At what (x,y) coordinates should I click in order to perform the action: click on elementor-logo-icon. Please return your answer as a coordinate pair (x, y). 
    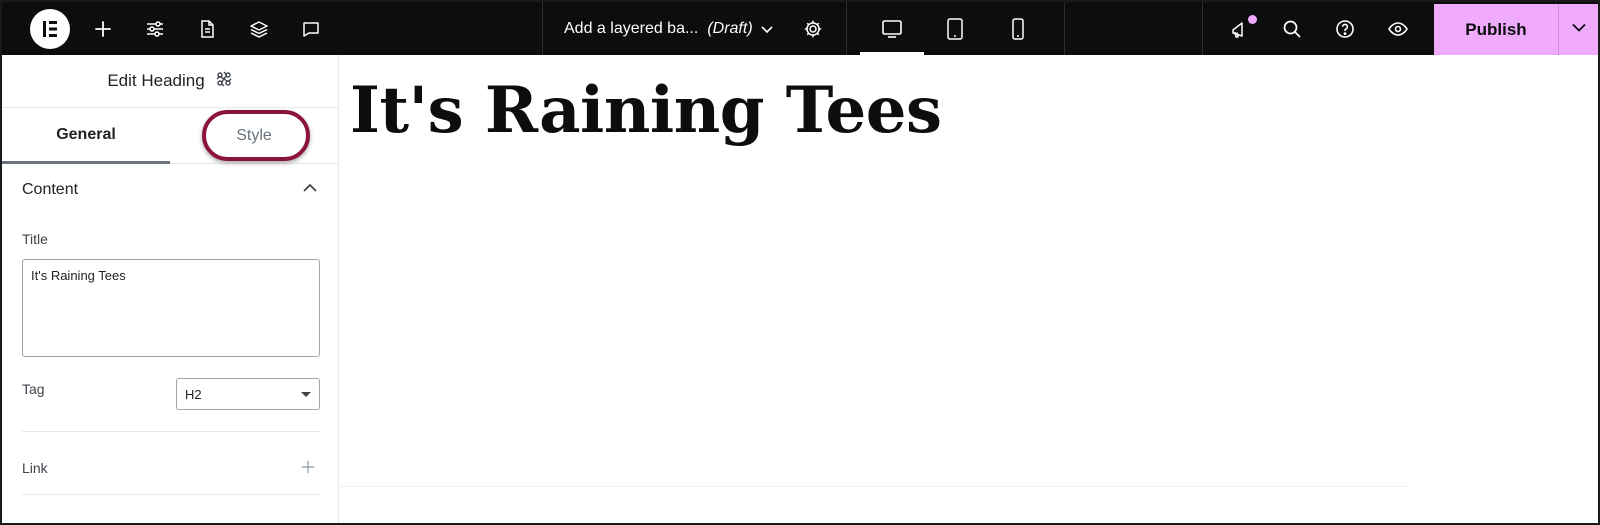
    Looking at the image, I should click on (50, 29).